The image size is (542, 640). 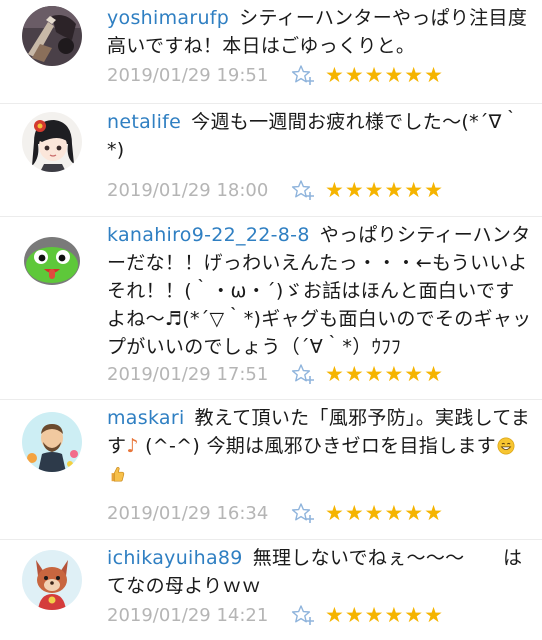 I want to click on comment-timestamp: 2019/01/29 17:51, so click(x=188, y=374).